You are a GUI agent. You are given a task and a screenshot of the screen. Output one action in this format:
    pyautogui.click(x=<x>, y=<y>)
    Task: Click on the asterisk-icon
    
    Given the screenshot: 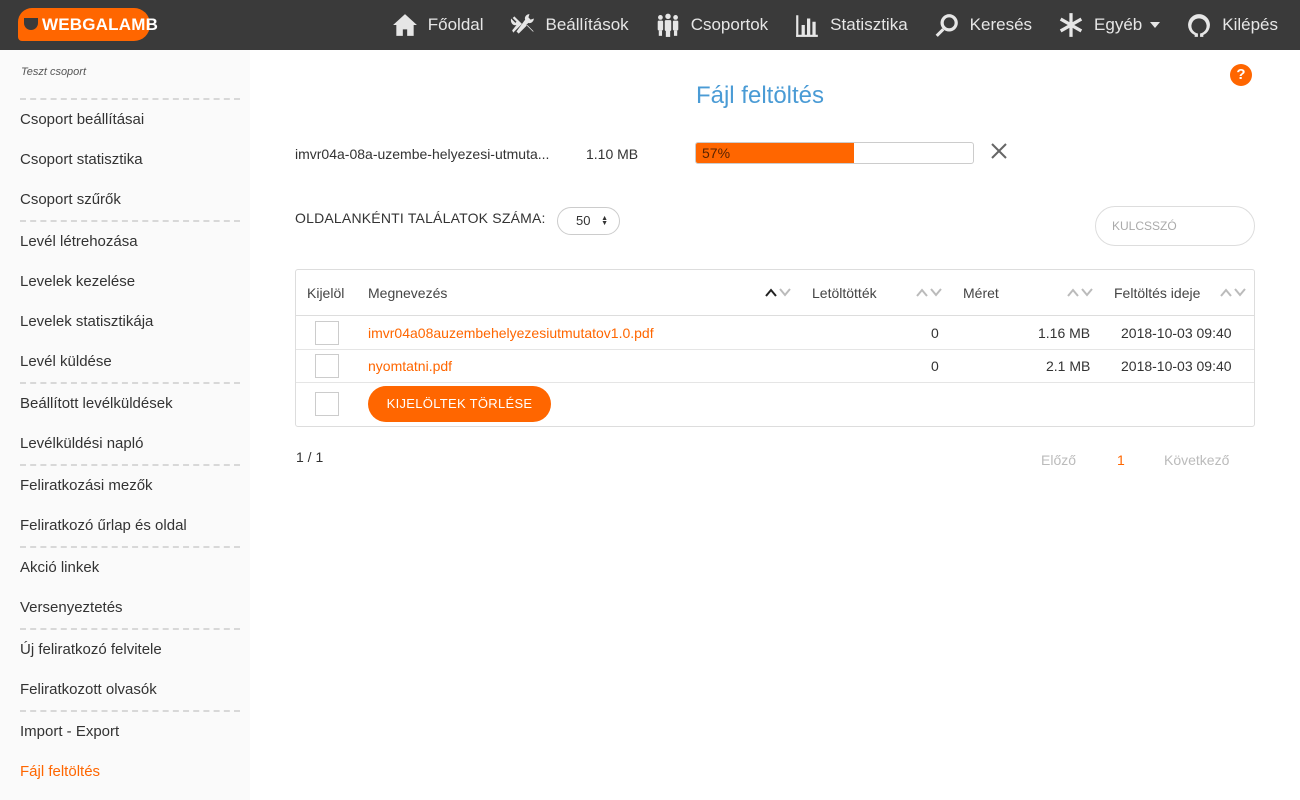 What is the action you would take?
    pyautogui.click(x=1071, y=25)
    